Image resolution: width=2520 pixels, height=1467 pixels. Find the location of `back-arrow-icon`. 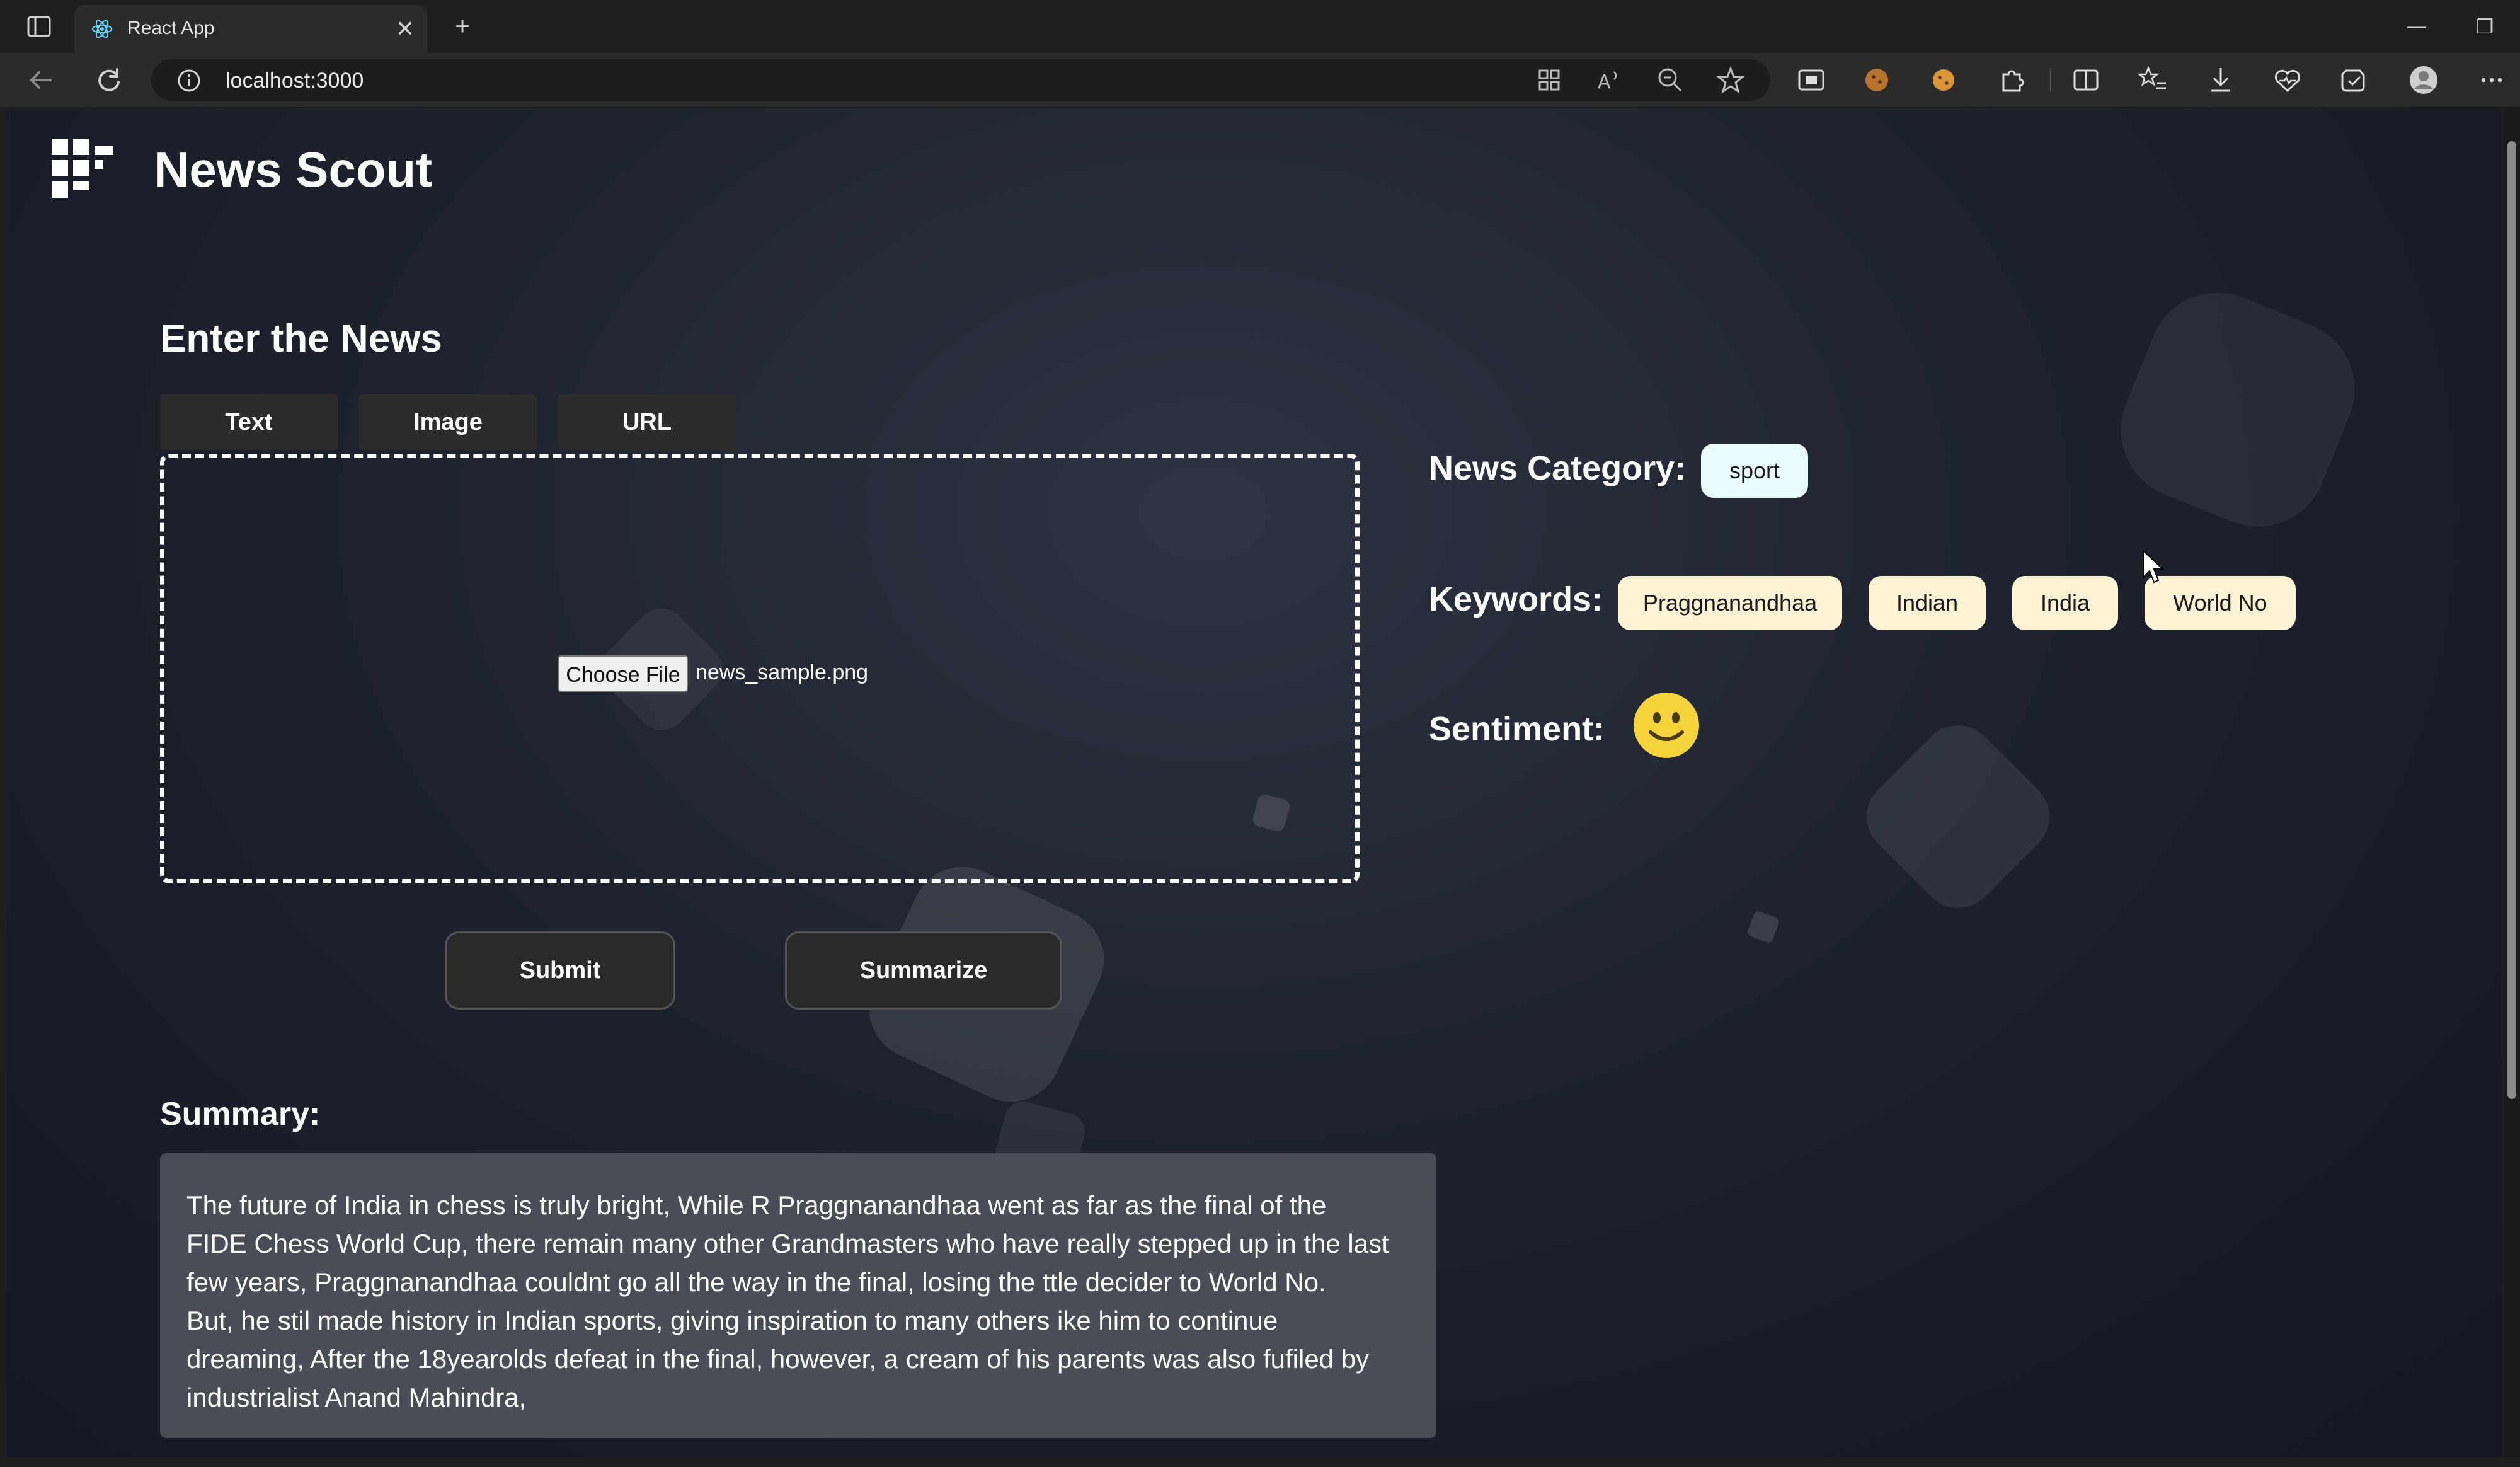

back-arrow-icon is located at coordinates (41, 80).